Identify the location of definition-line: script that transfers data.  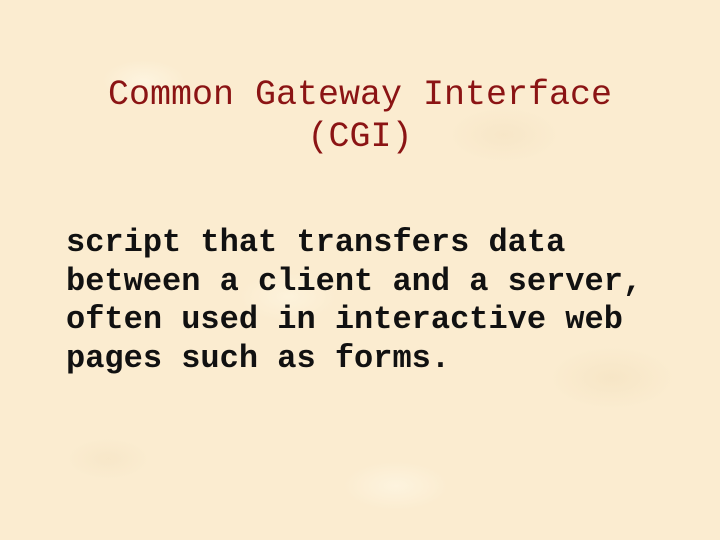
(316, 242).